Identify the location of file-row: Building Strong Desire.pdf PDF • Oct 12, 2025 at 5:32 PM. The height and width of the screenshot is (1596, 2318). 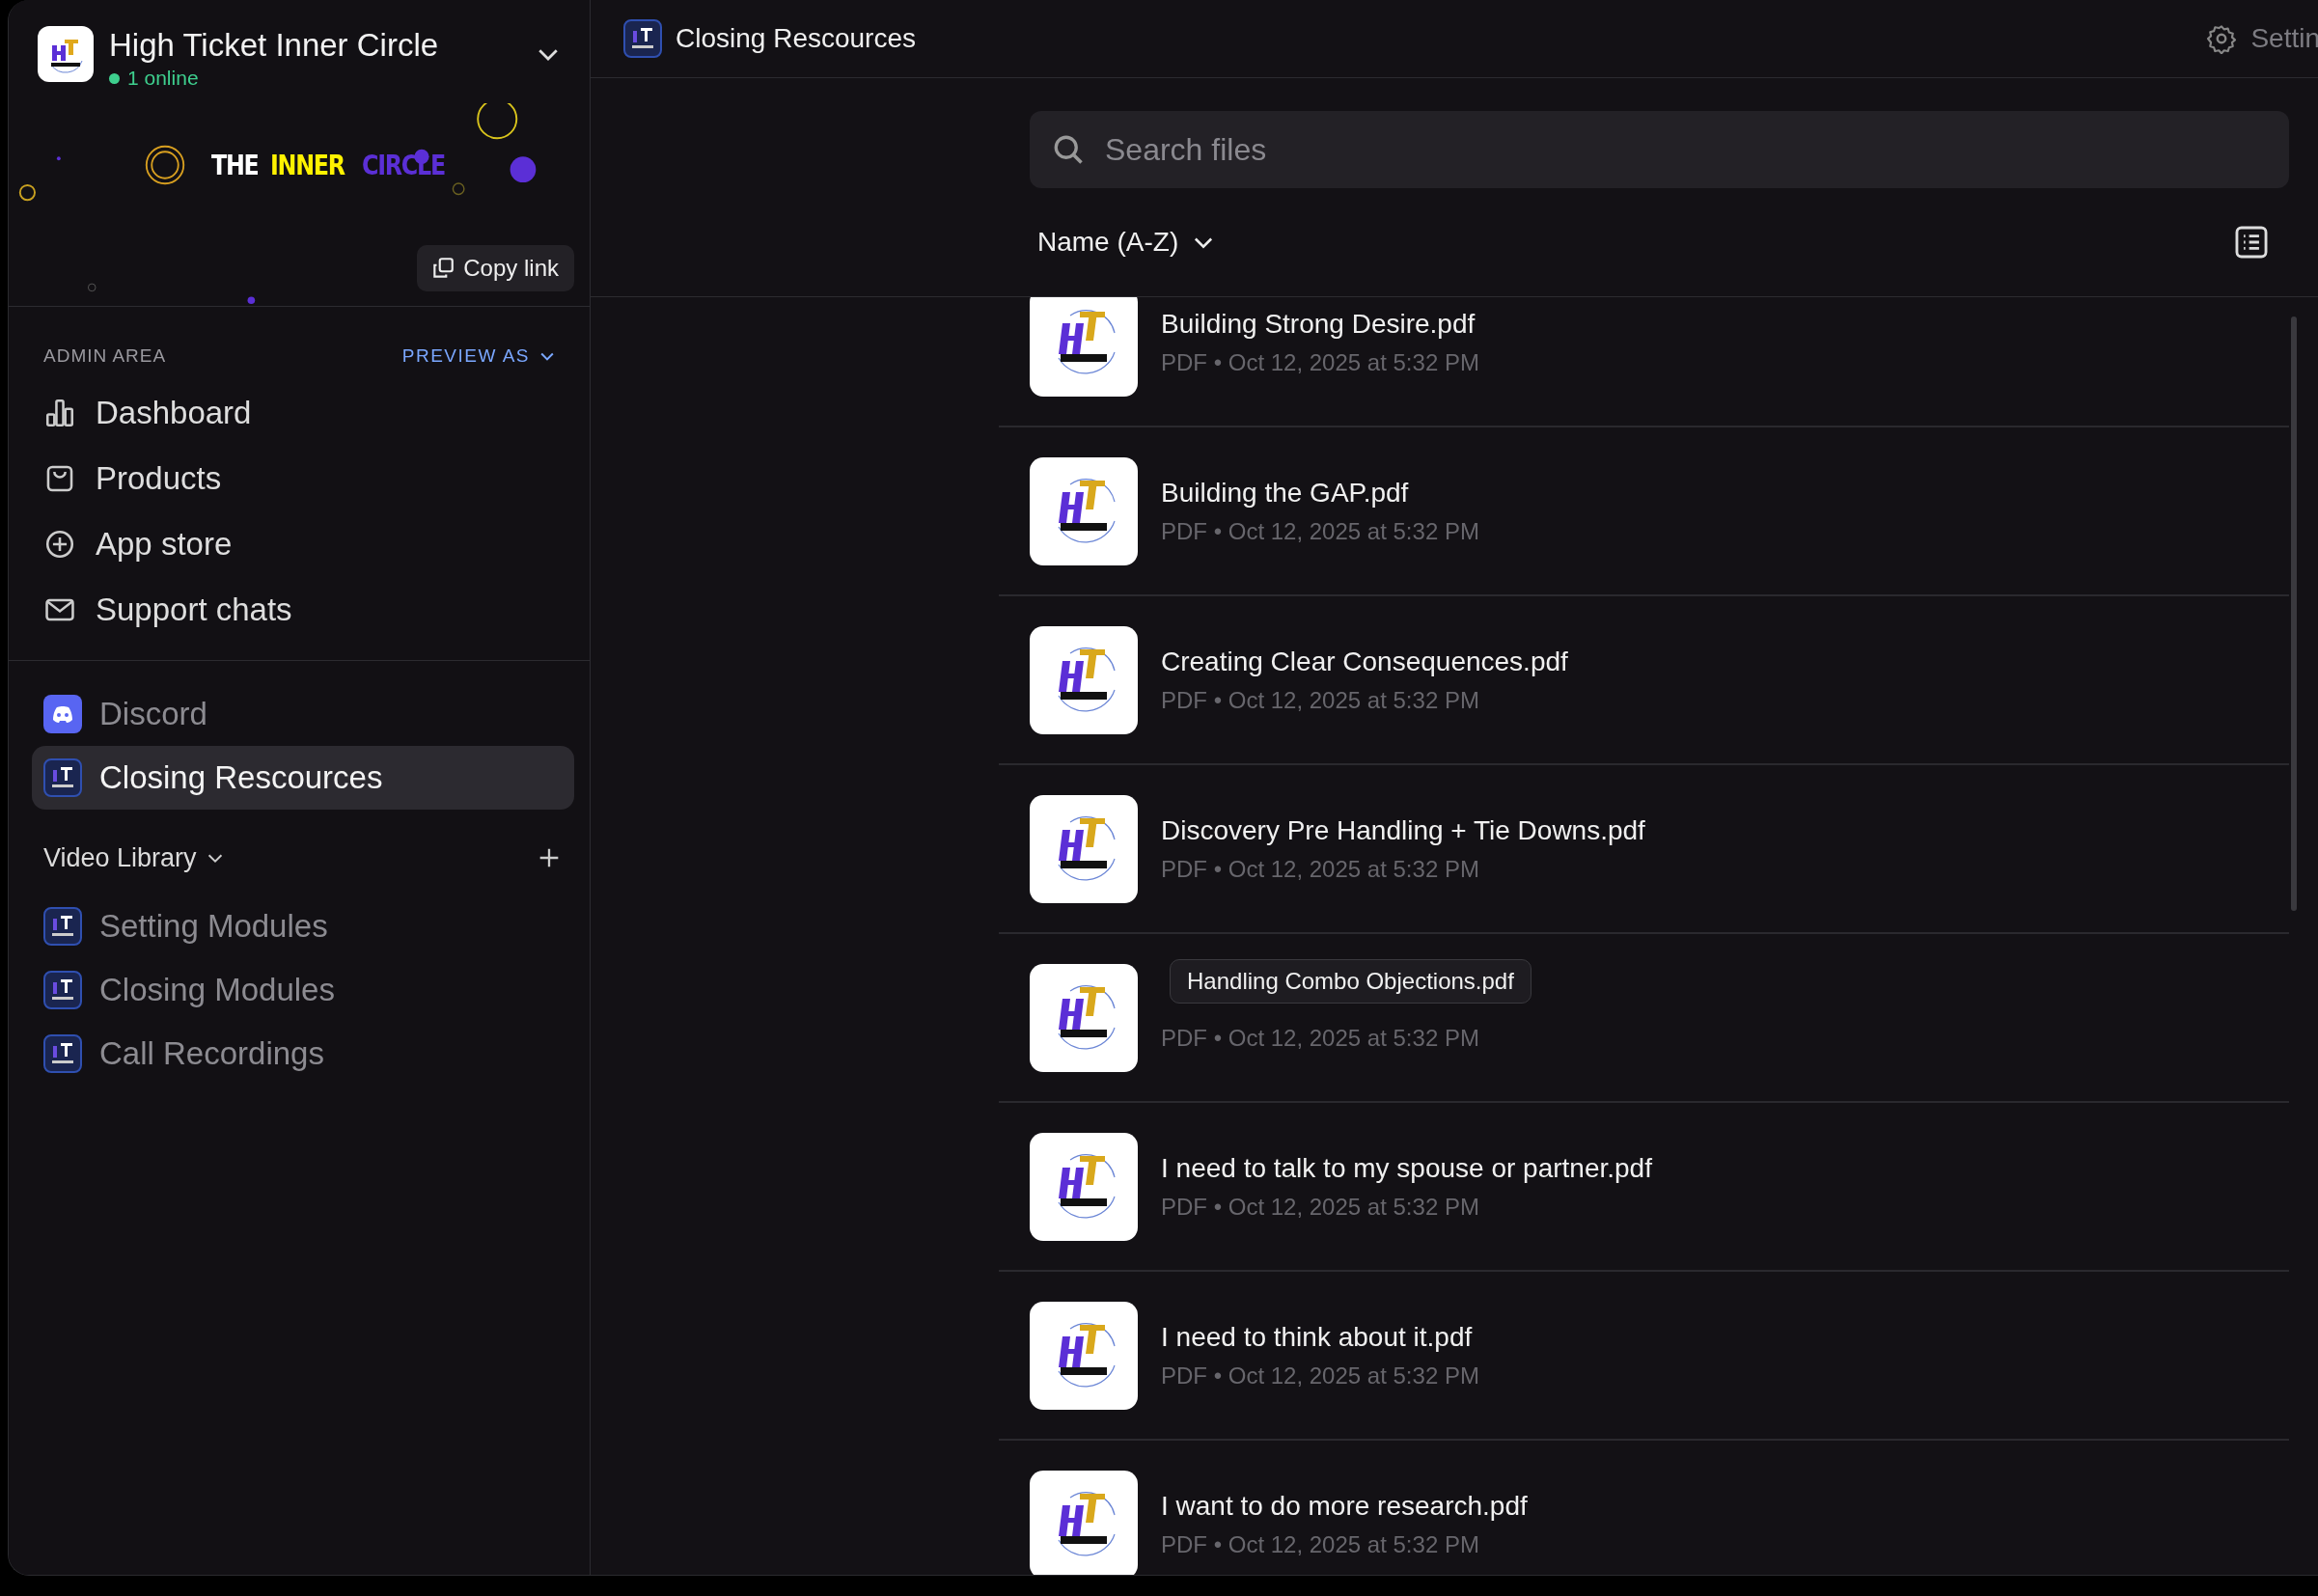
(1644, 362).